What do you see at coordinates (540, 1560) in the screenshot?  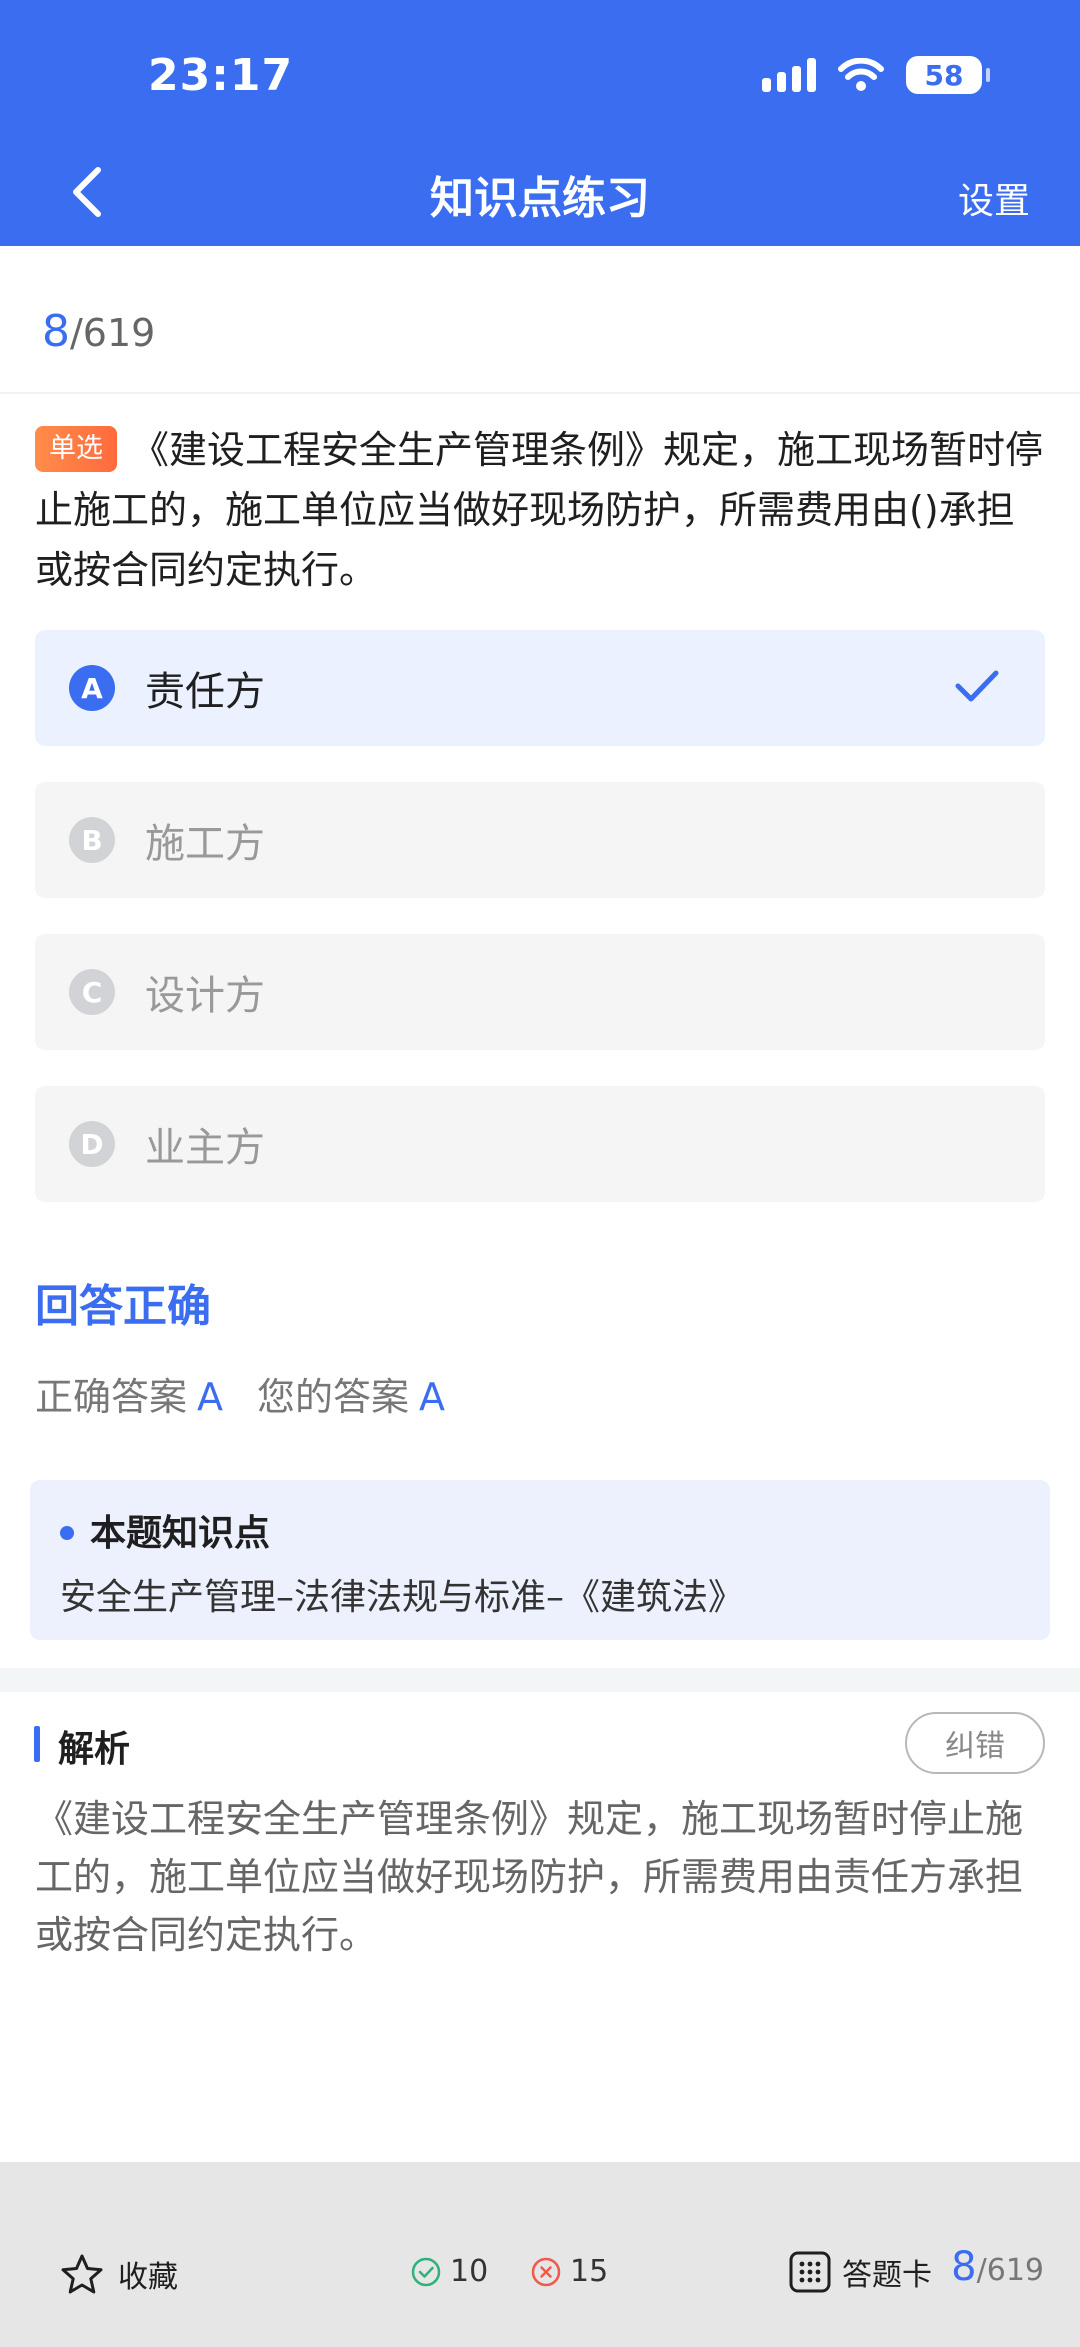 I see `knowledge-point-box: 本题知识点 安全生产管理–法律法规与标准–《建筑法》` at bounding box center [540, 1560].